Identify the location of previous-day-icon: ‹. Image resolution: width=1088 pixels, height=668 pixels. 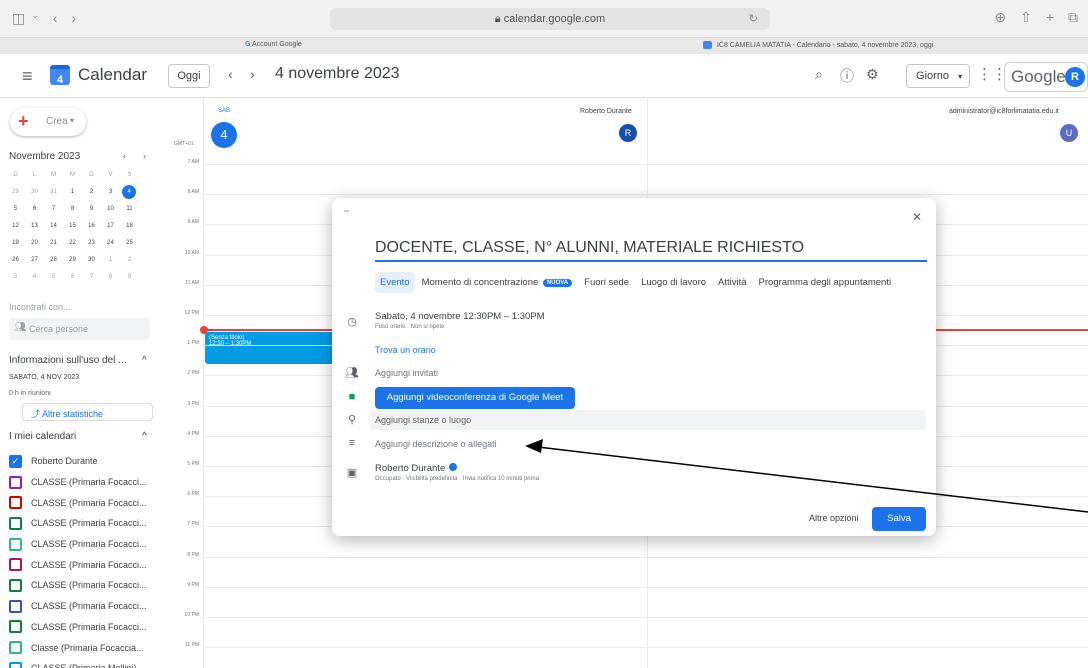
(230, 74).